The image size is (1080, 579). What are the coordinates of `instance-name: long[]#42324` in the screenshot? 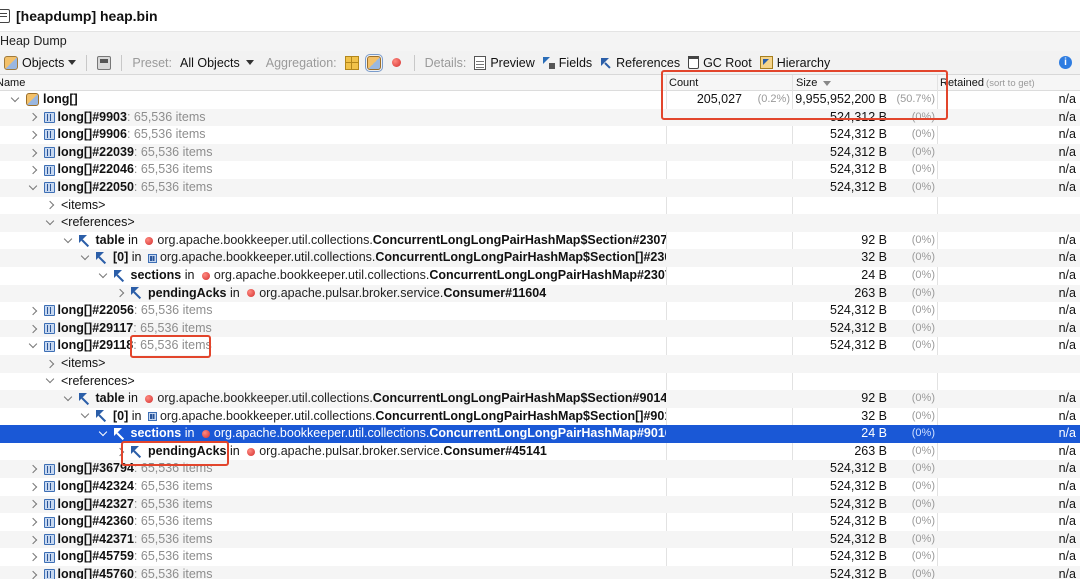 It's located at (95, 486).